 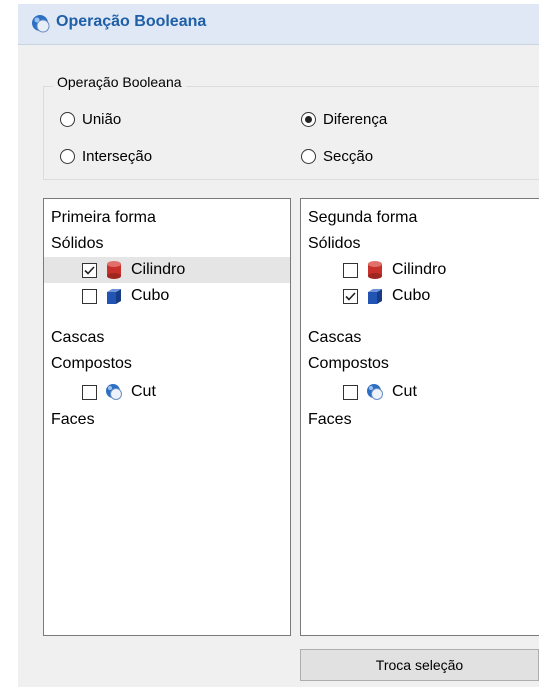 I want to click on second-cubo-checkbox, so click(x=350, y=296).